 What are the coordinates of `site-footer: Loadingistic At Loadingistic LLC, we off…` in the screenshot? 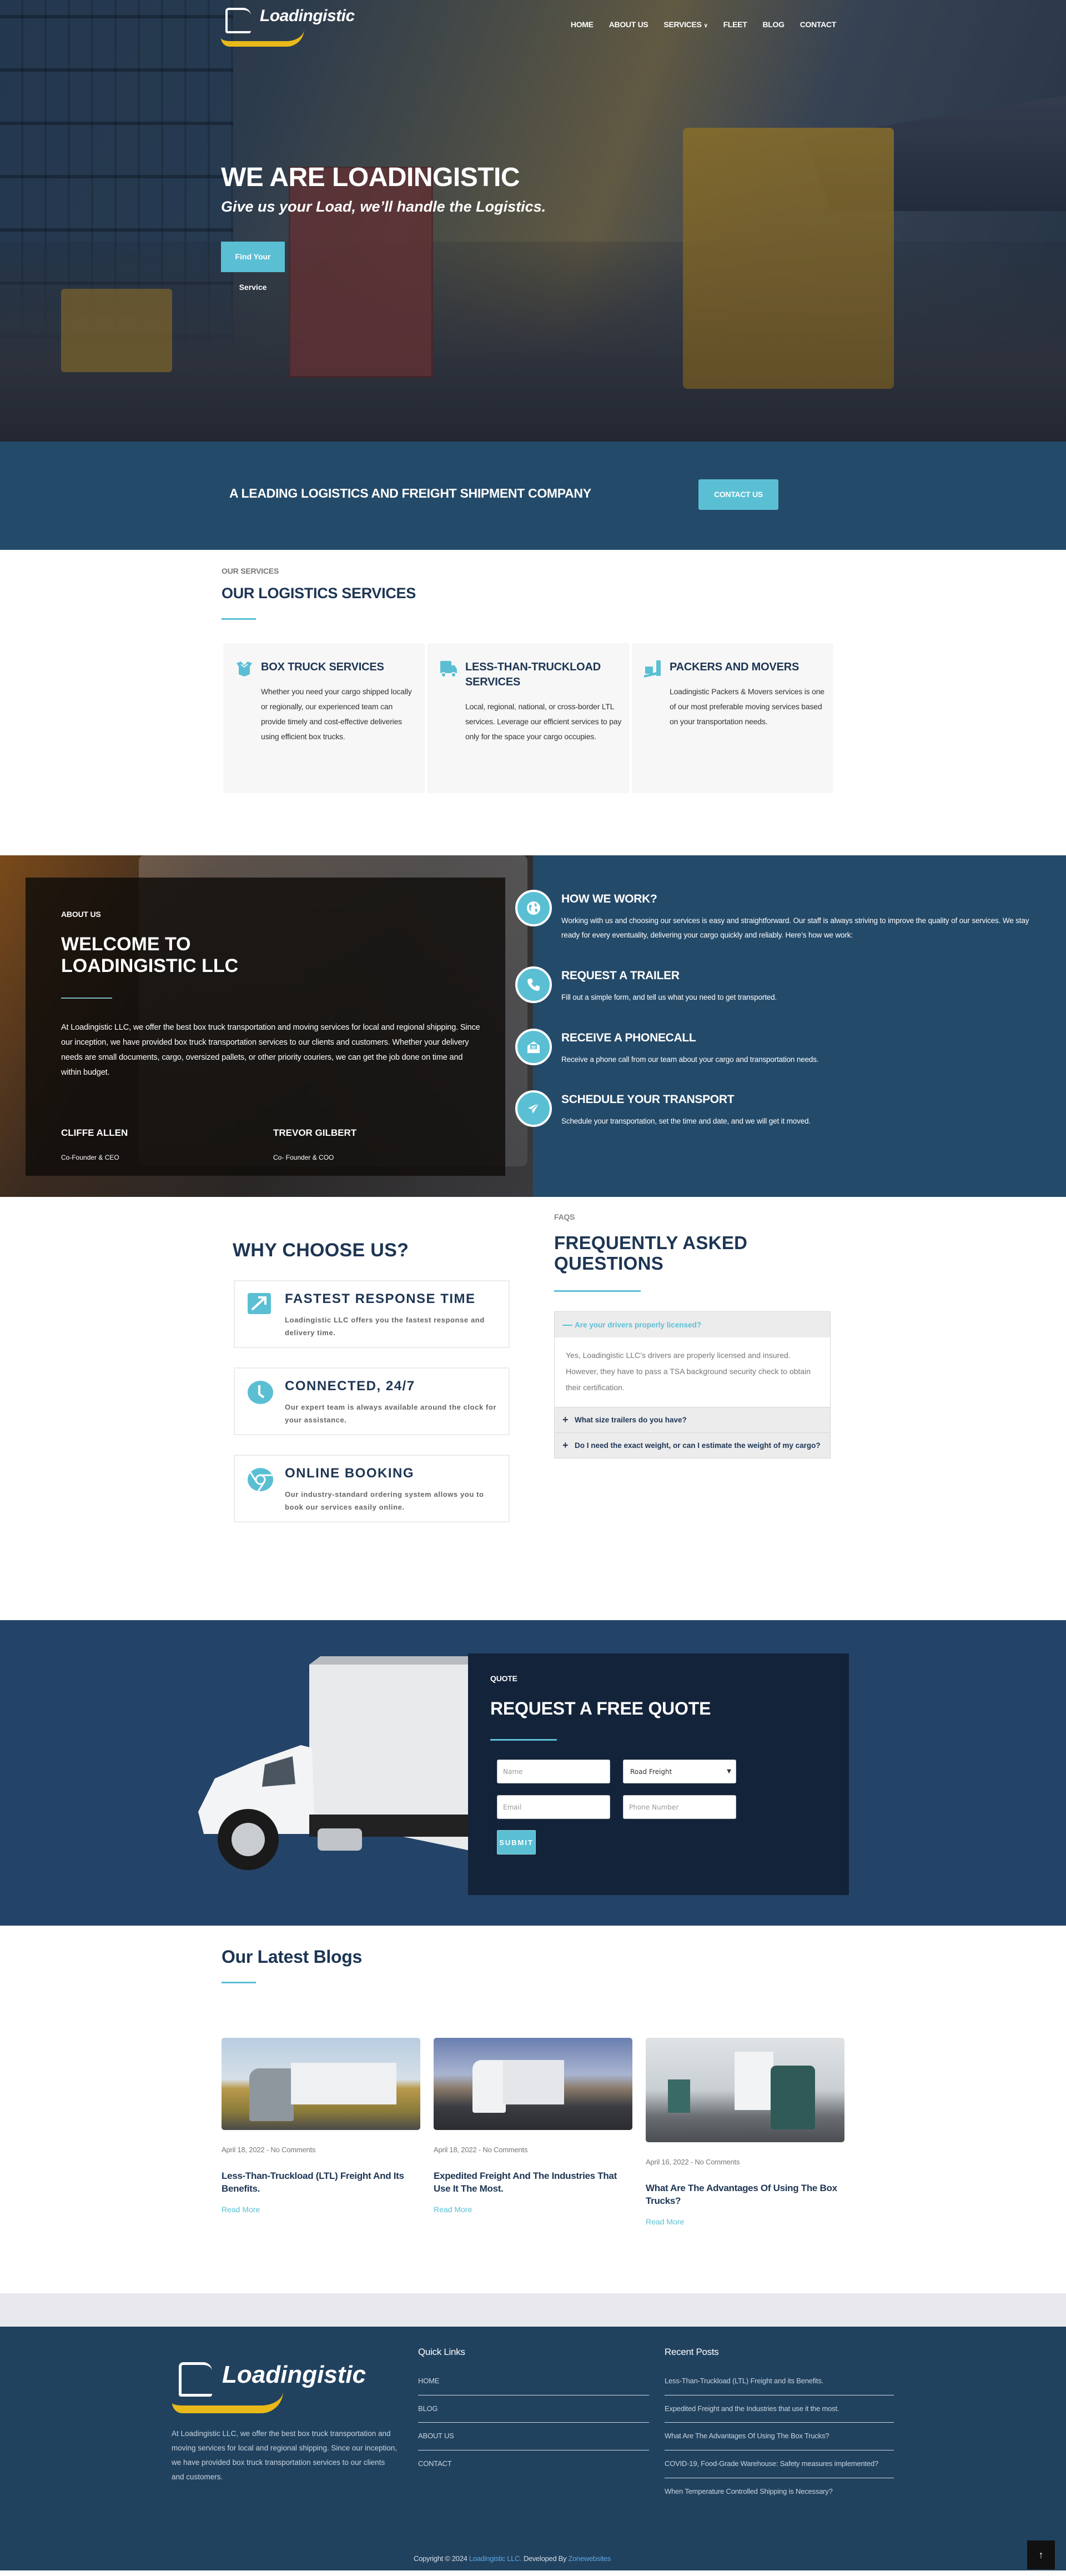 It's located at (533, 2449).